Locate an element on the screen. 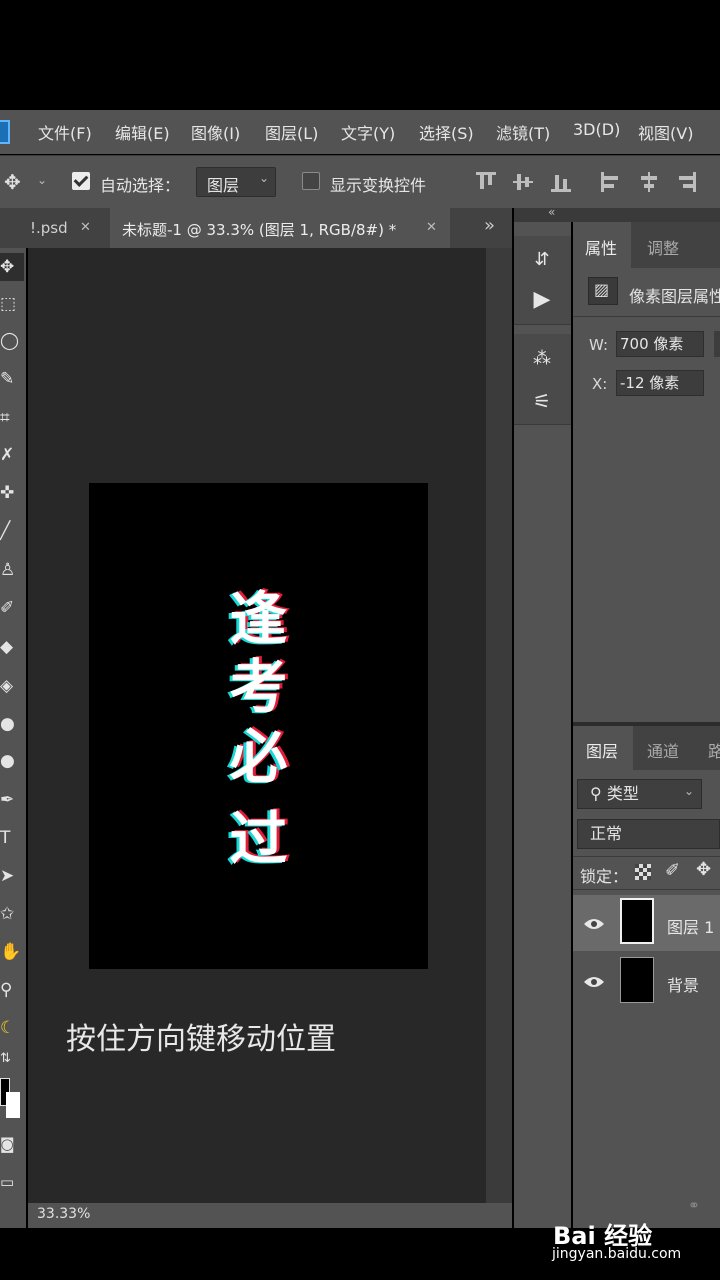  collapse-panels-icon: « is located at coordinates (551, 212).